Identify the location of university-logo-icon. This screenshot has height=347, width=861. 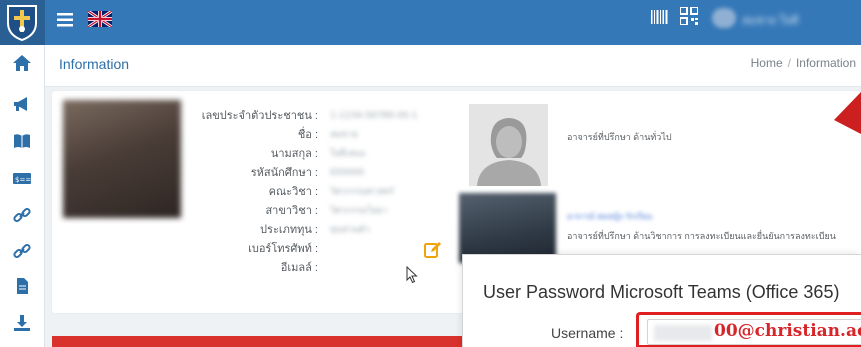
(22, 23).